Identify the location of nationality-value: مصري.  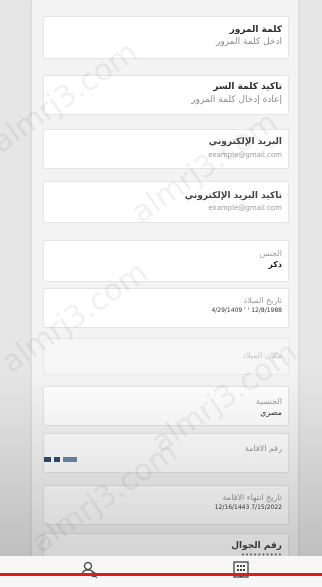
(271, 412).